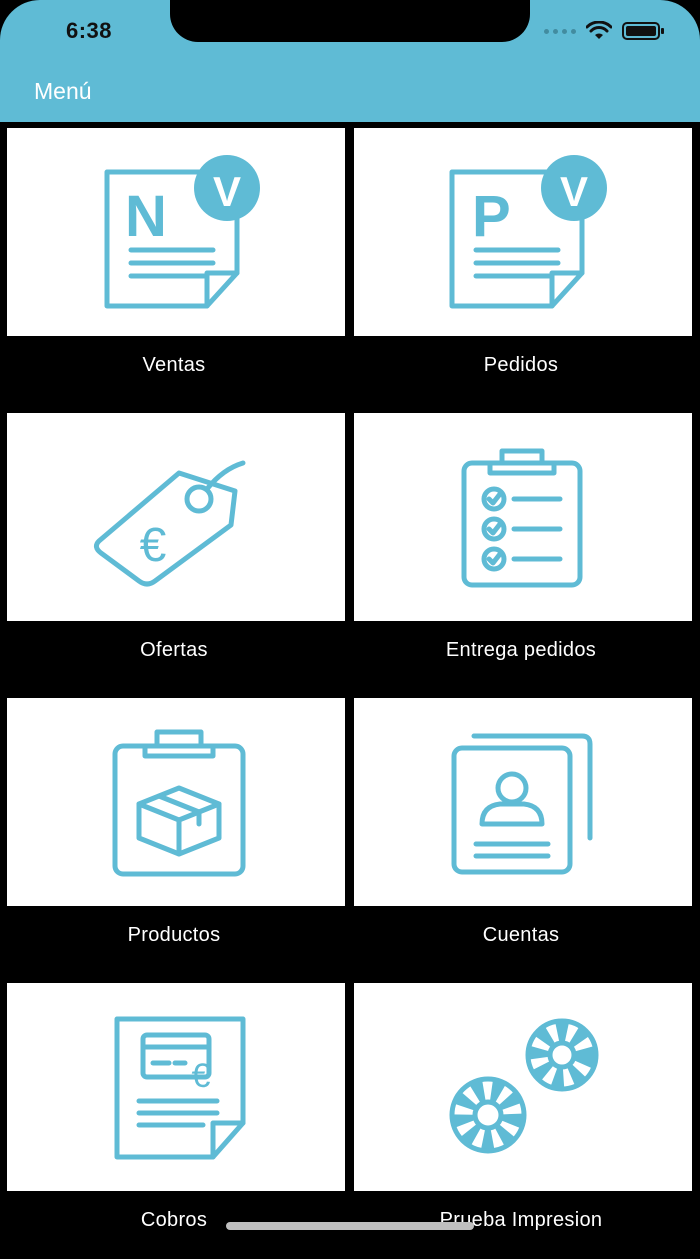 This screenshot has height=1259, width=700. I want to click on checklist-clipboard-icon, so click(522, 518).